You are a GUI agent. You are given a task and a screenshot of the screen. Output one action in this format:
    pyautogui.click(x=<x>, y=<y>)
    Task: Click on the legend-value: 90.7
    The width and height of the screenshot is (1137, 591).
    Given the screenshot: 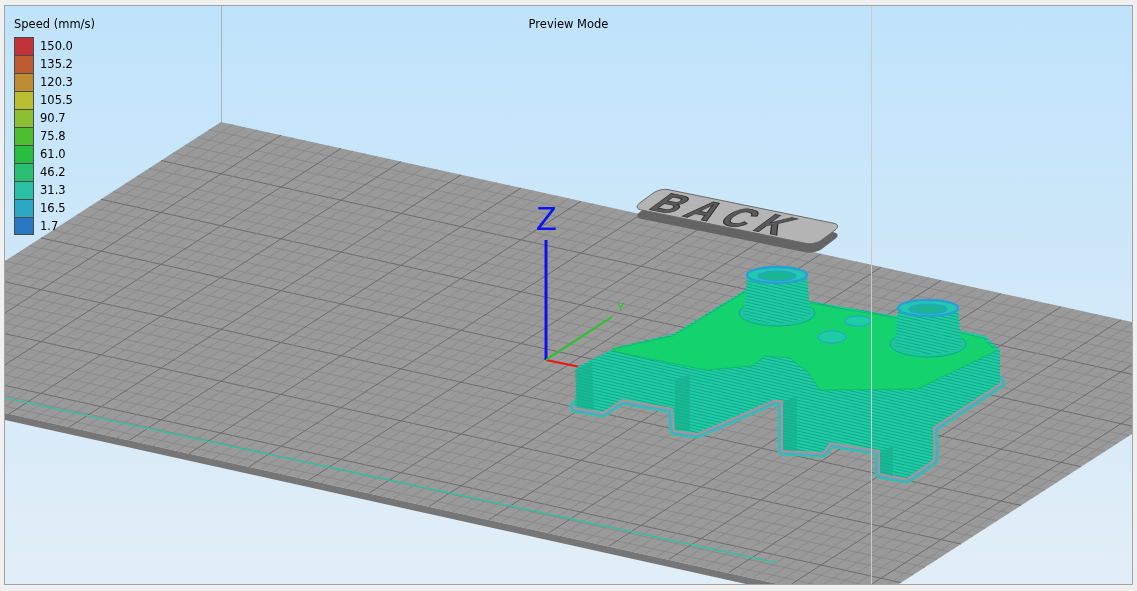 What is the action you would take?
    pyautogui.click(x=53, y=118)
    